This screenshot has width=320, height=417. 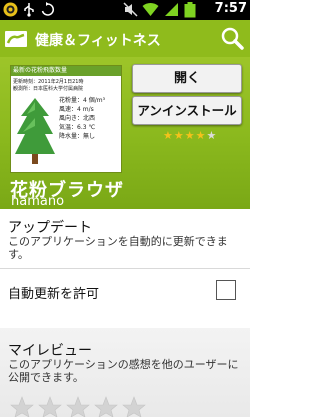 What do you see at coordinates (232, 38) in the screenshot?
I see `search-icon` at bounding box center [232, 38].